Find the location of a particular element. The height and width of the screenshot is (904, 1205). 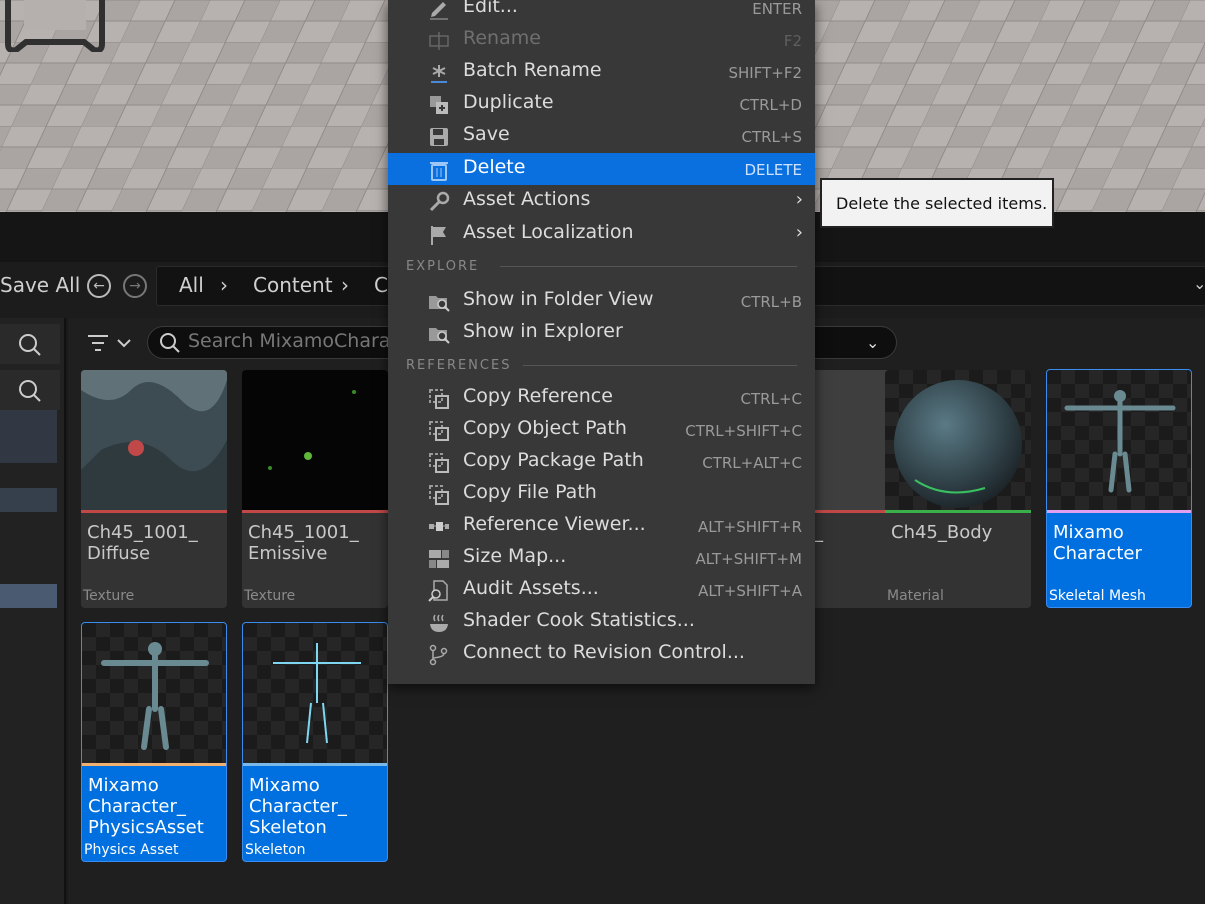

back-arrow-icon: ← is located at coordinates (99, 286).